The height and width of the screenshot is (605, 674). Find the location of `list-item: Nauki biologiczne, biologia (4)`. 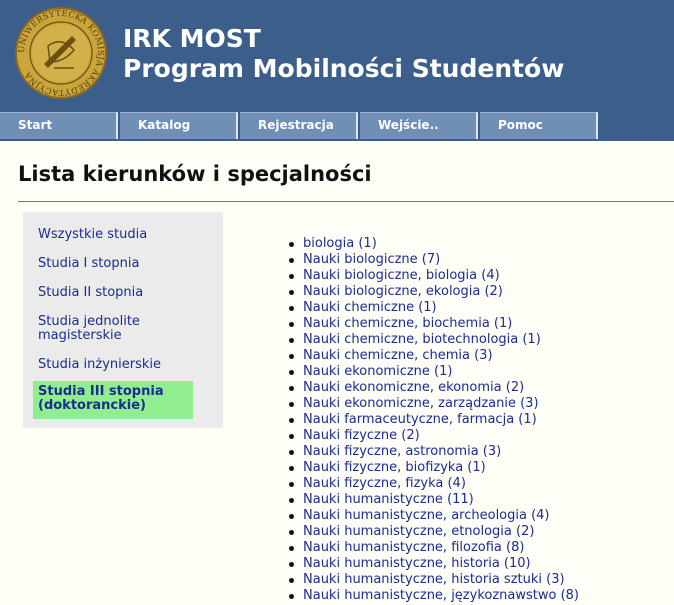

list-item: Nauki biologiczne, biologia (4) is located at coordinates (432, 276).